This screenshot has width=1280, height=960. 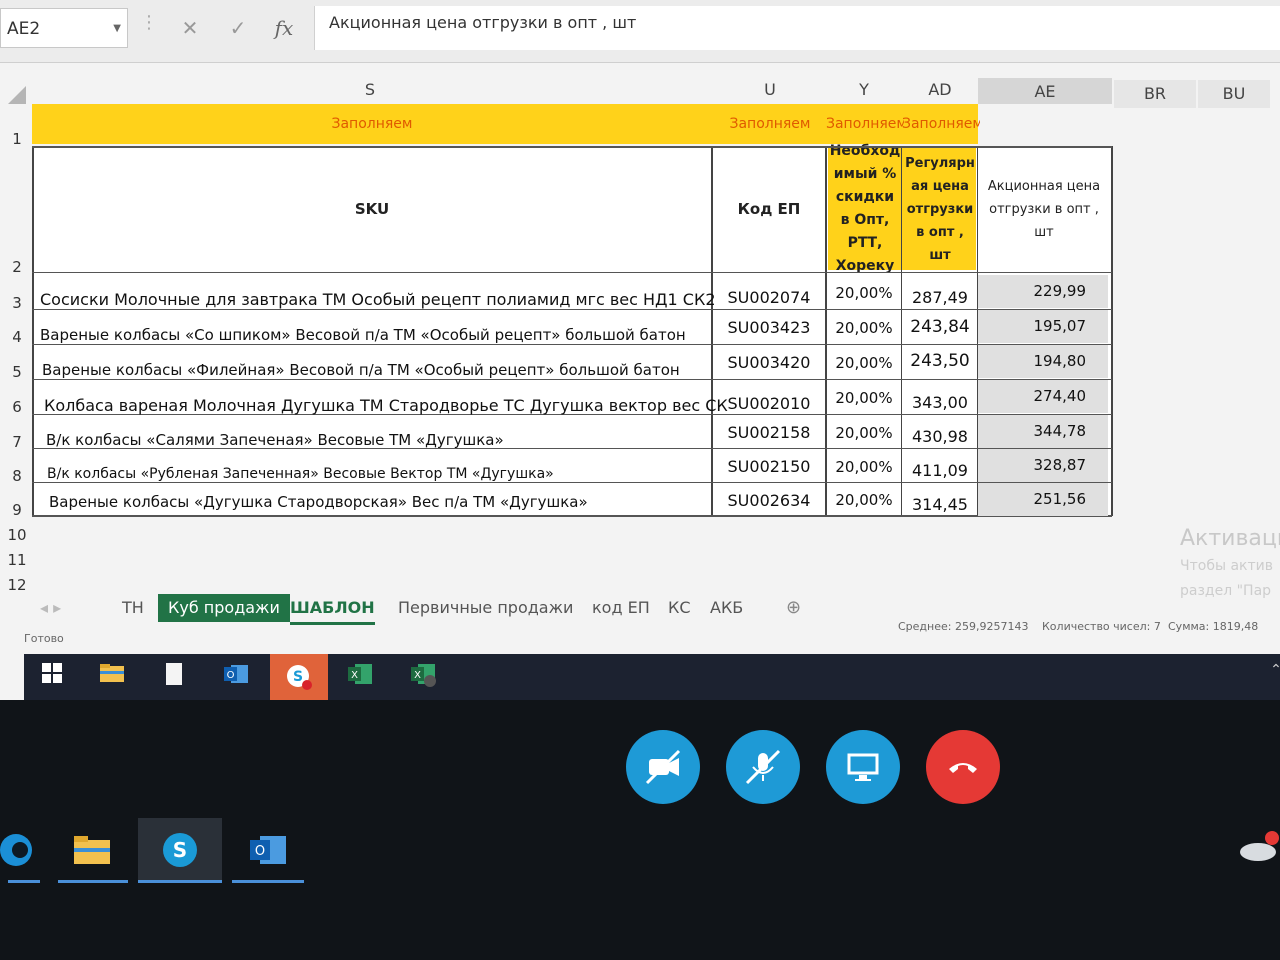 What do you see at coordinates (865, 208) in the screenshot?
I see `header-discount: Необход имый % скидки в Опт, РТТ, Хореку` at bounding box center [865, 208].